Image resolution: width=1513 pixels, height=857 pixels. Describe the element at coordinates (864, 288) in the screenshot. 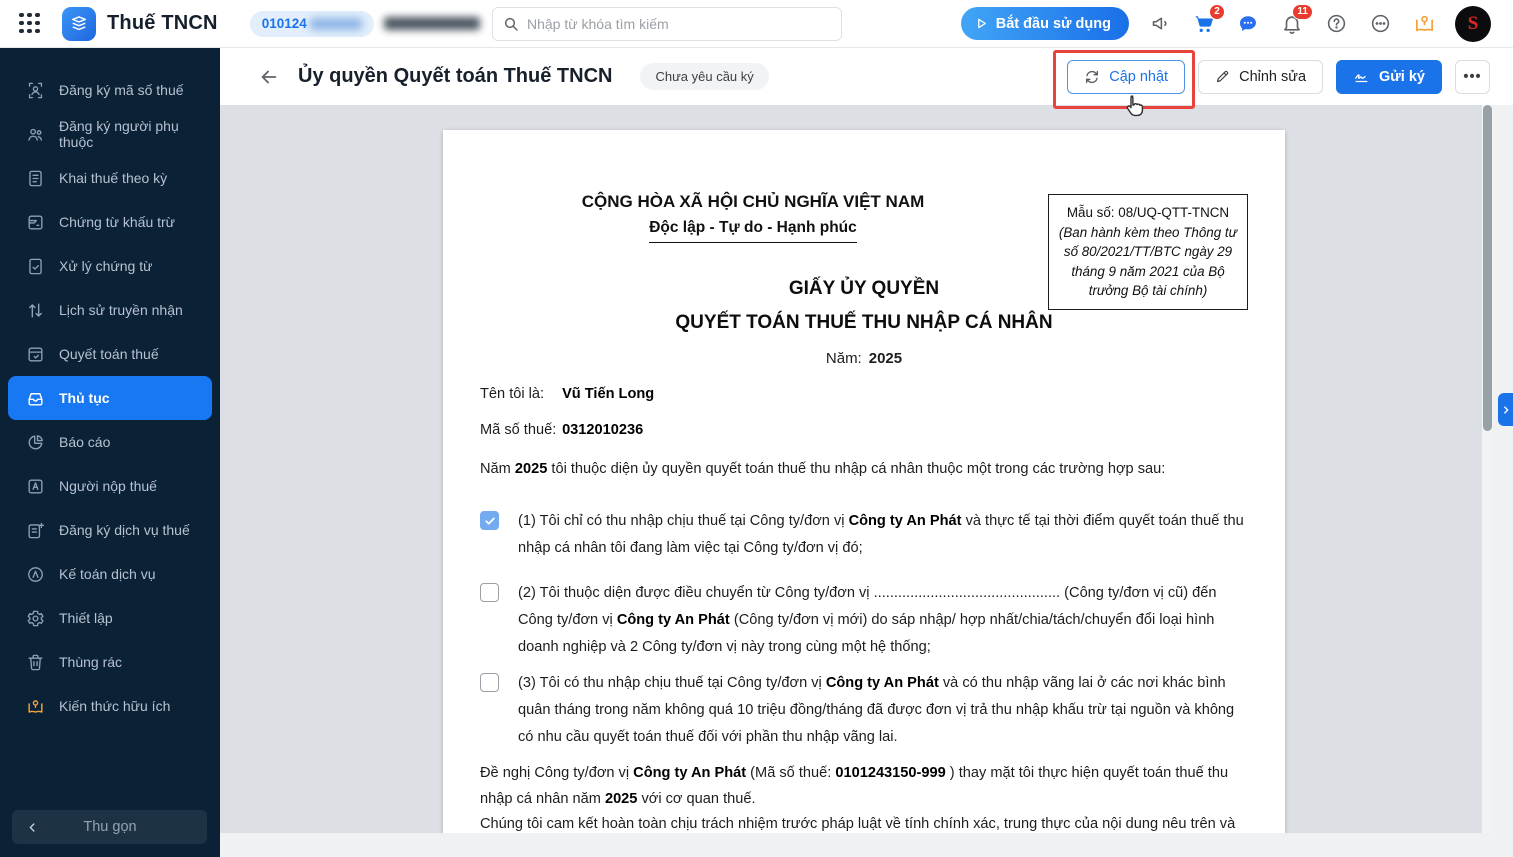

I see `document-title-line1: GIẤY ỦY QUYỀN` at that location.